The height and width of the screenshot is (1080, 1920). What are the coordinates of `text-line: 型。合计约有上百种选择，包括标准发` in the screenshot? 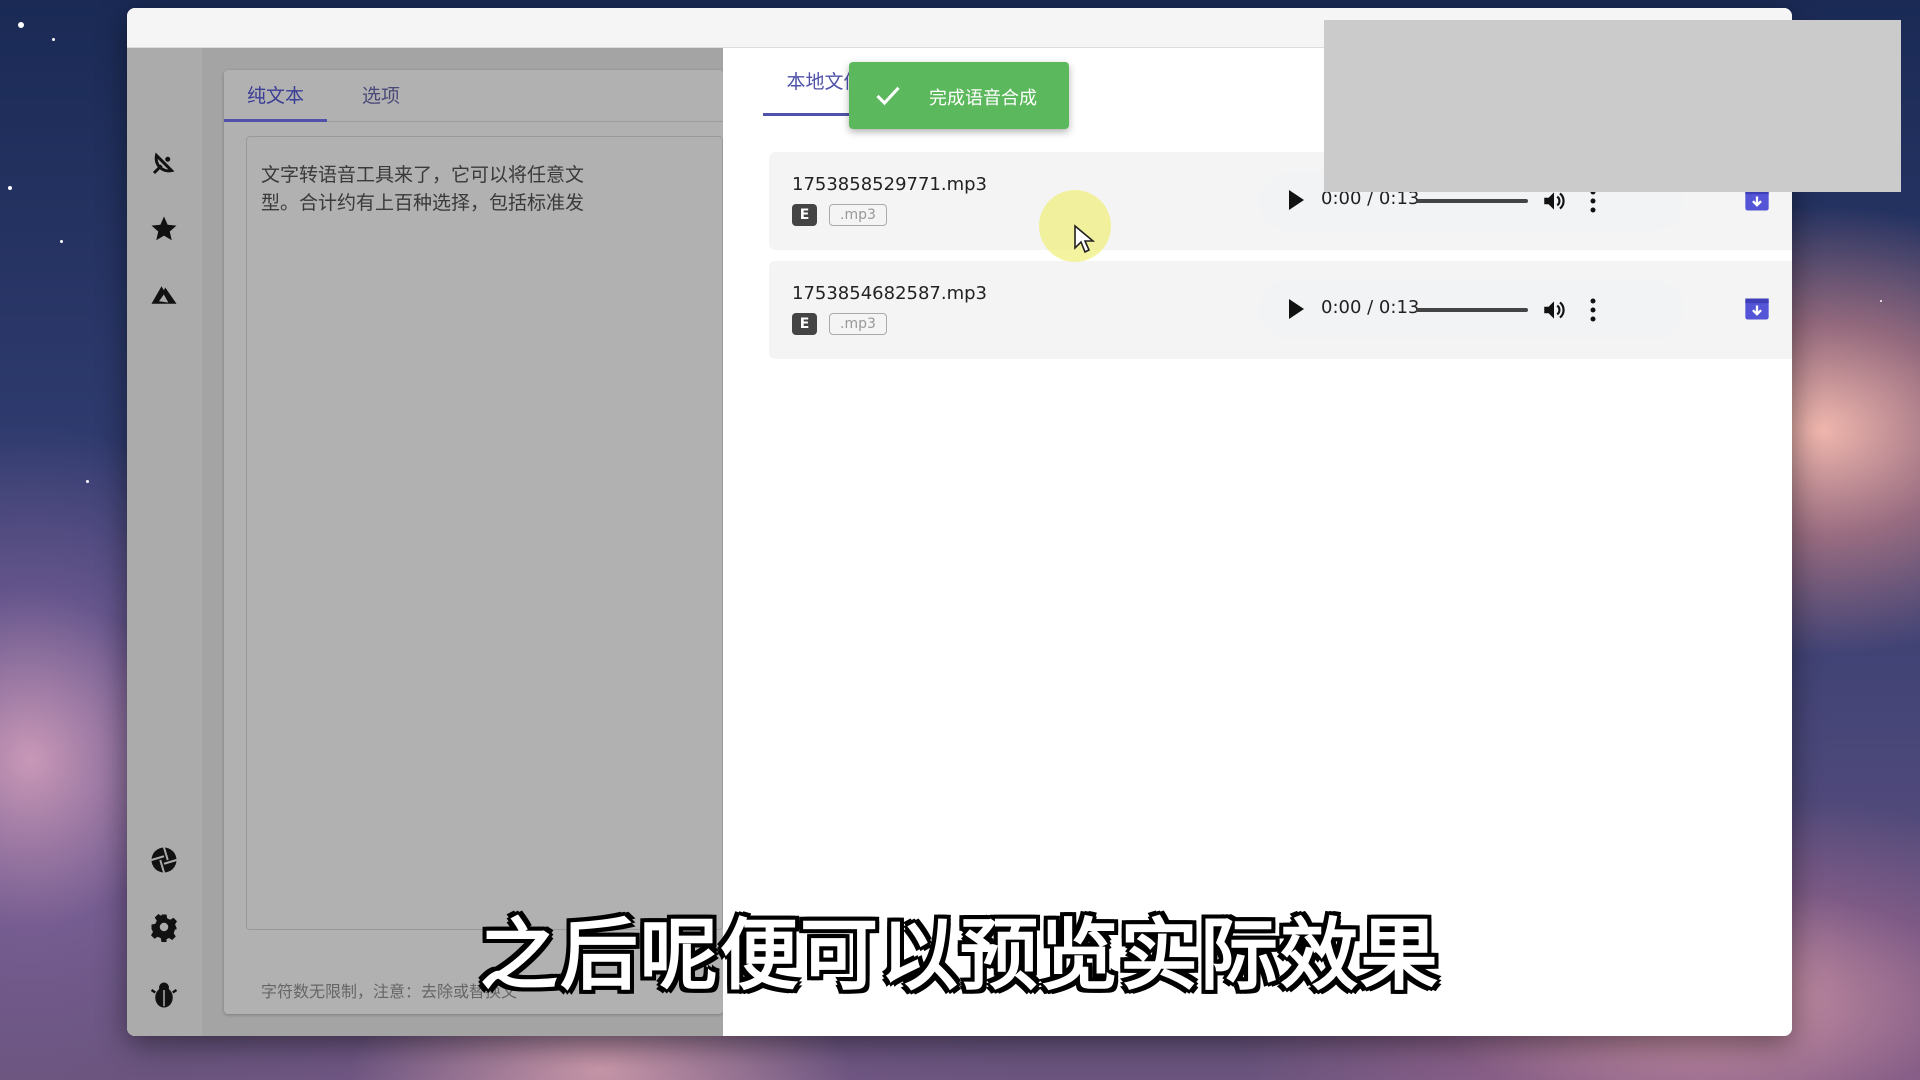 It's located at (423, 203).